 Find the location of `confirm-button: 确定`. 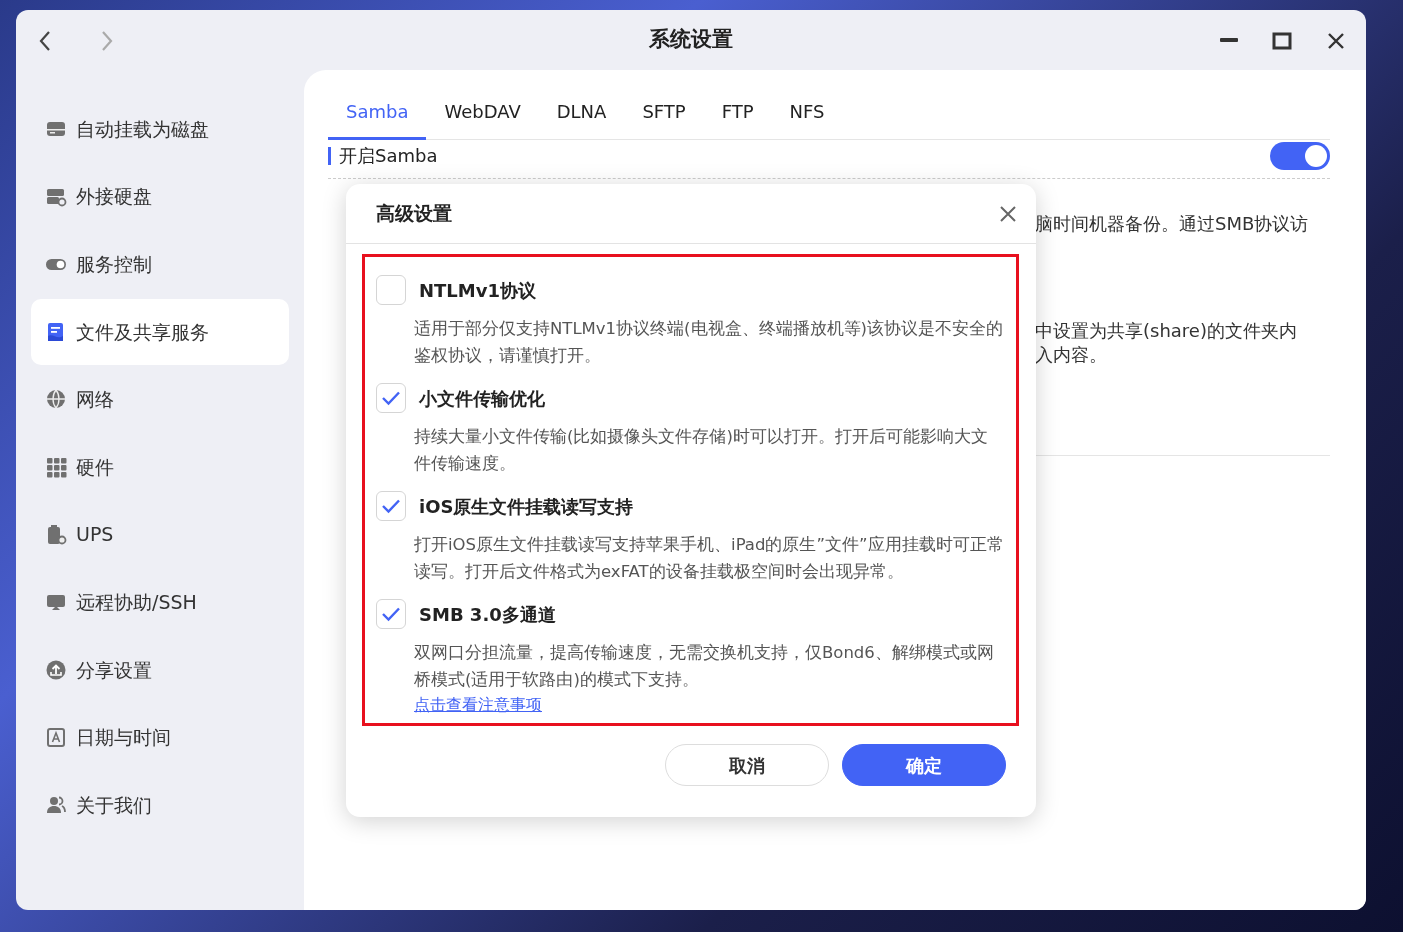

confirm-button: 确定 is located at coordinates (924, 765).